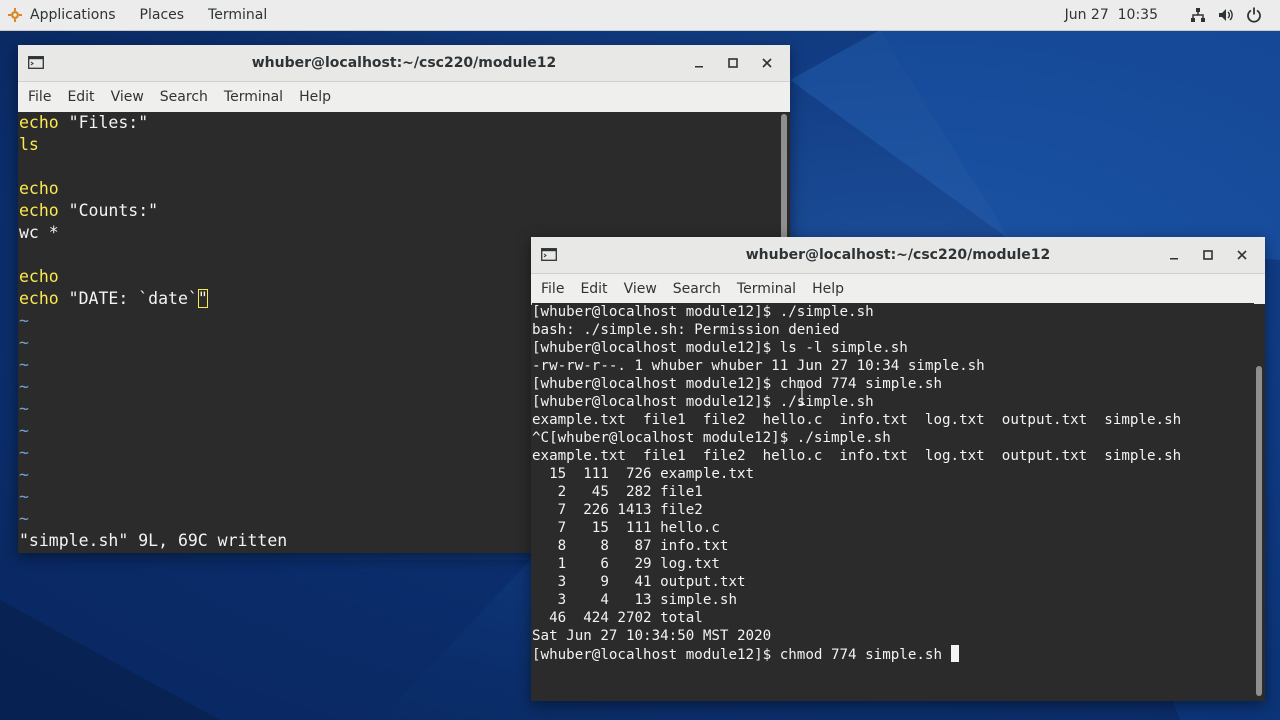  What do you see at coordinates (802, 396) in the screenshot?
I see `mouse-ibeam-cursor` at bounding box center [802, 396].